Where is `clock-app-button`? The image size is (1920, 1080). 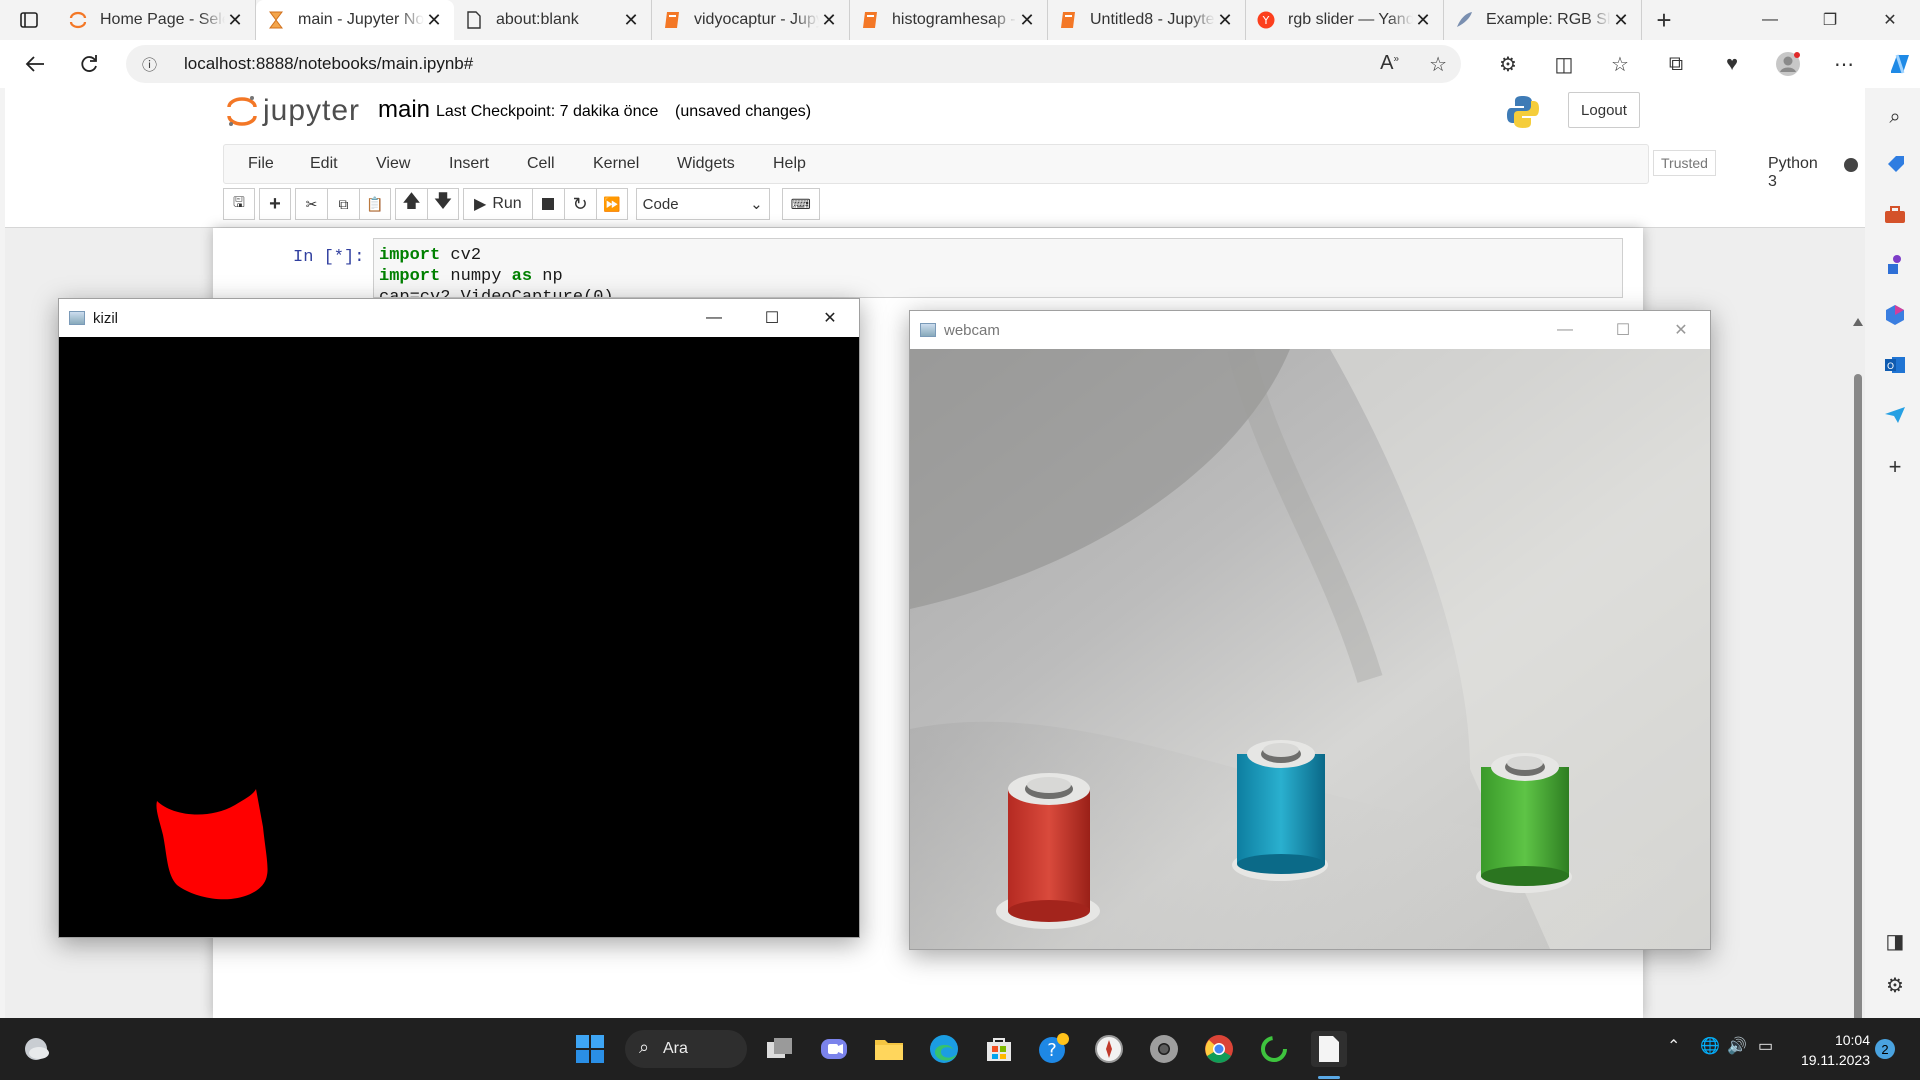
clock-app-button is located at coordinates (1109, 1049).